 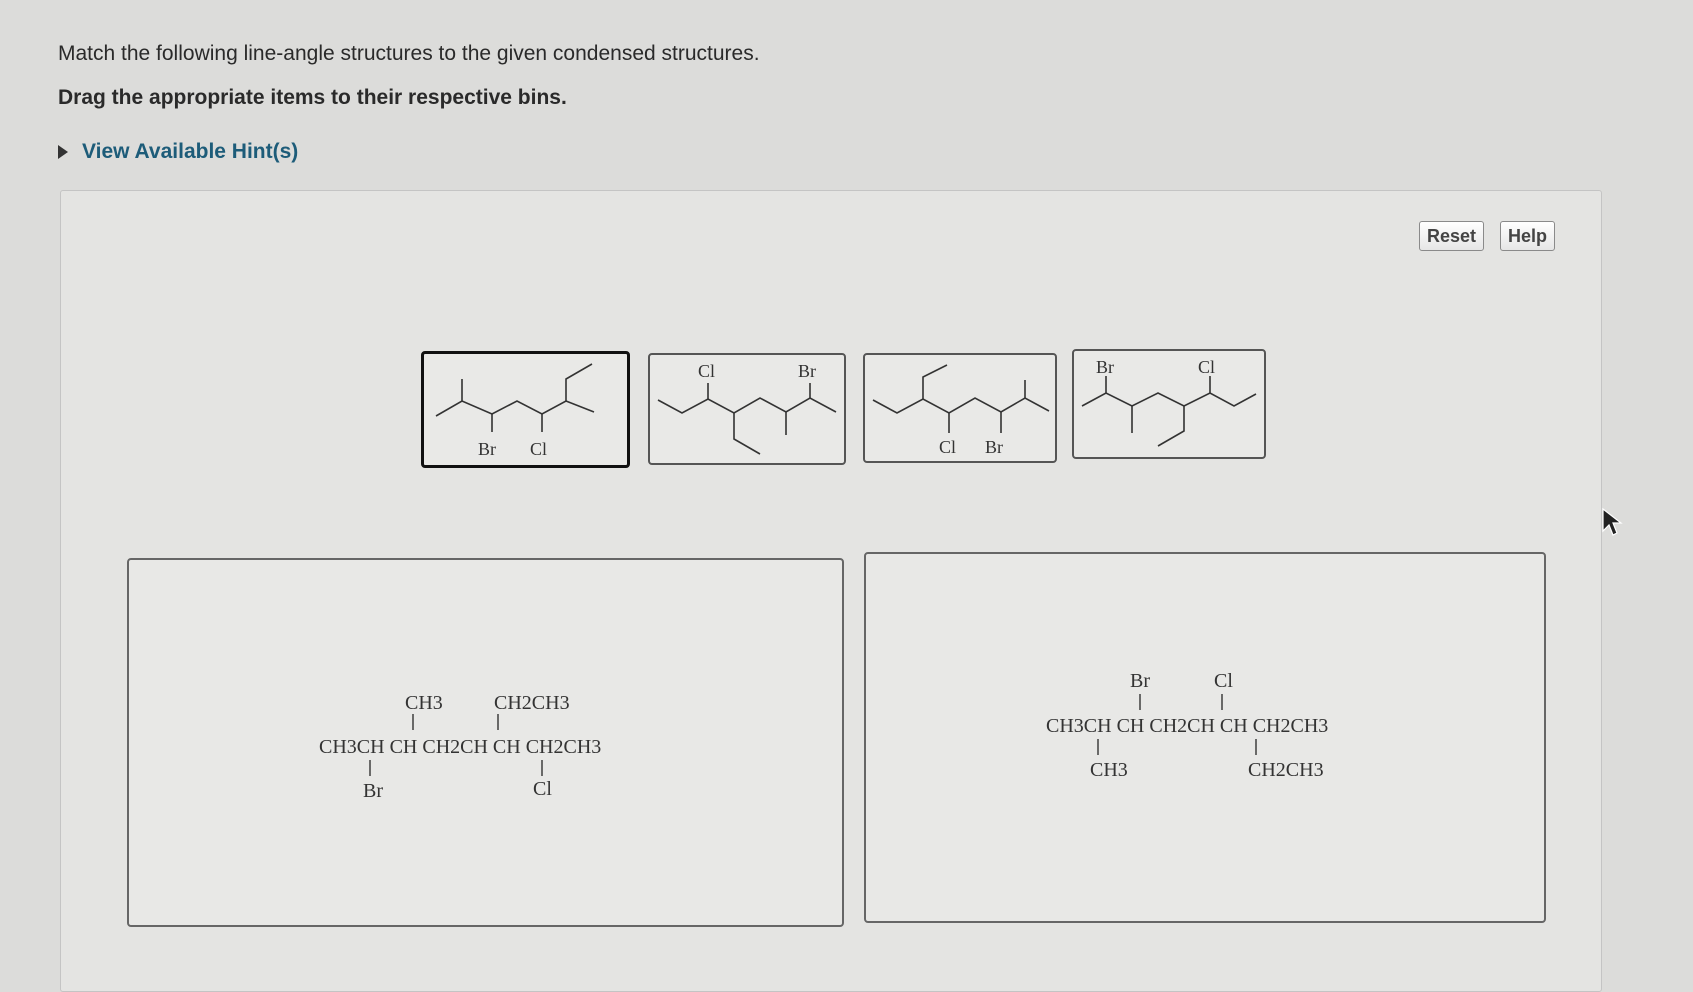 What do you see at coordinates (63, 152) in the screenshot?
I see `expand-triangle-icon` at bounding box center [63, 152].